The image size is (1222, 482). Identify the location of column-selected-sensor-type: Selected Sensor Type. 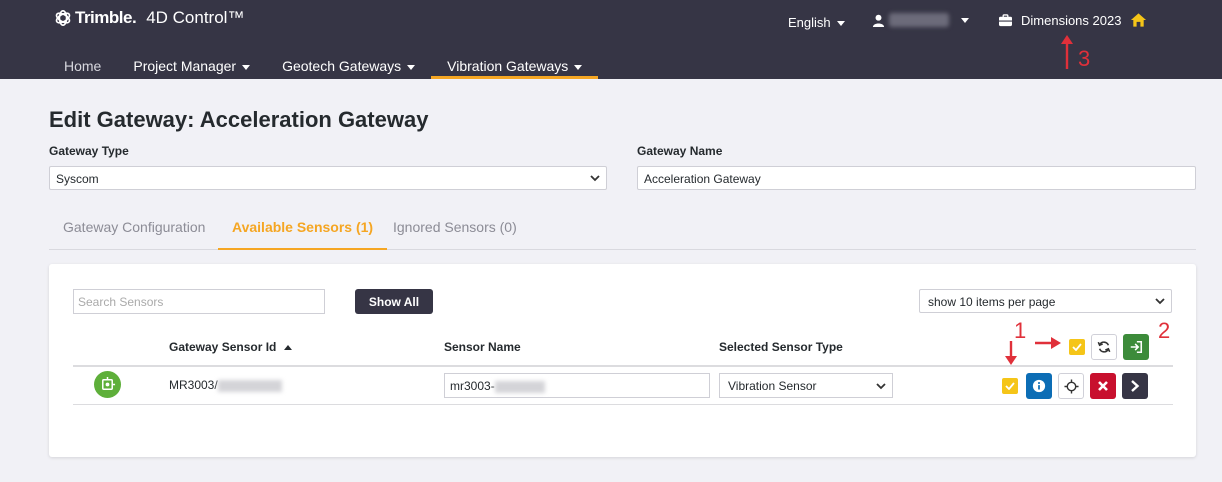
(781, 347).